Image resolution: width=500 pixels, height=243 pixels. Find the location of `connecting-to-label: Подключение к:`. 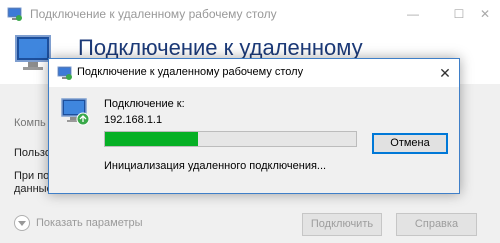

connecting-to-label: Подключение к: is located at coordinates (144, 104).